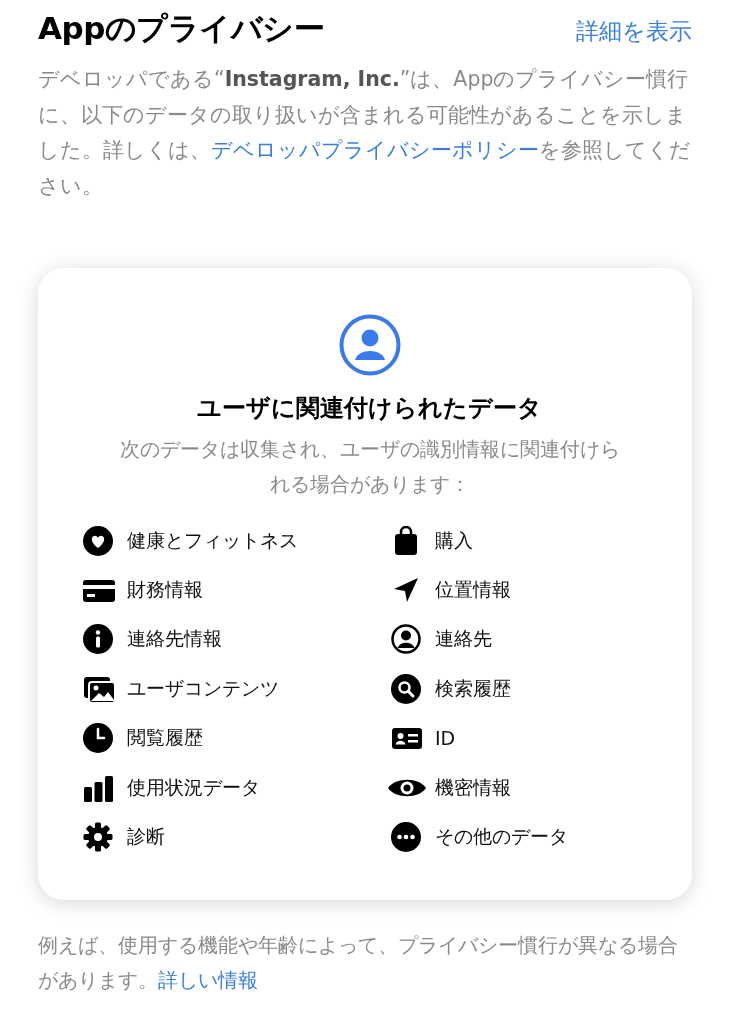  Describe the element at coordinates (369, 408) in the screenshot. I see `card-title: ユーザに関連付けられたデータ` at that location.